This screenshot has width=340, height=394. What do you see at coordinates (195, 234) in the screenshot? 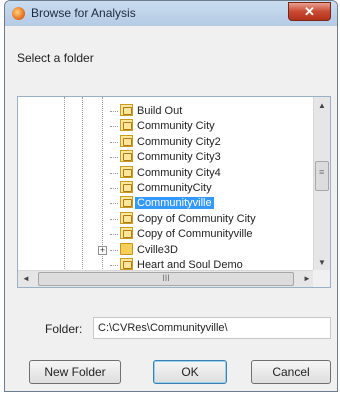
I see `tree-item-label: Copy of Communityville` at bounding box center [195, 234].